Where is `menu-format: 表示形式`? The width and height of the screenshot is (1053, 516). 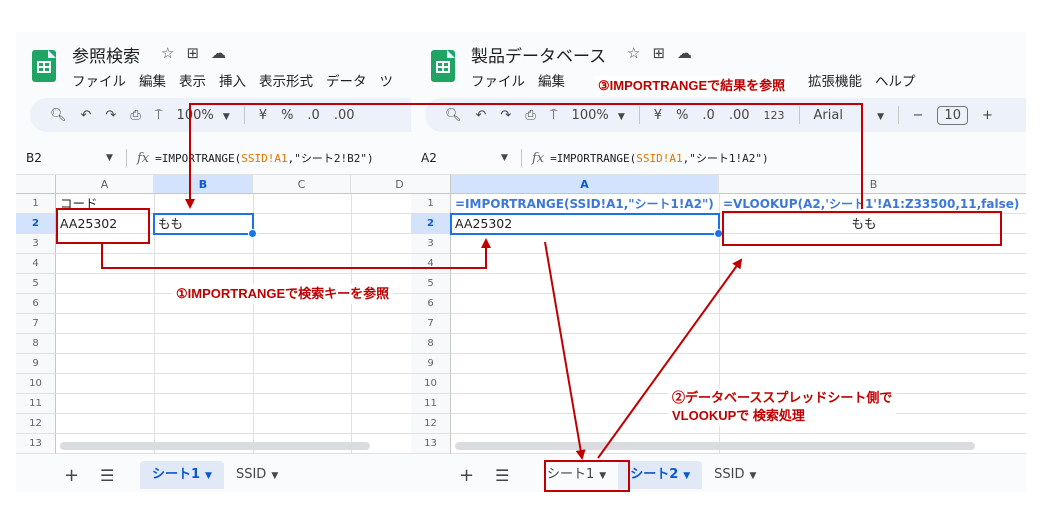
menu-format: 表示形式 is located at coordinates (286, 80).